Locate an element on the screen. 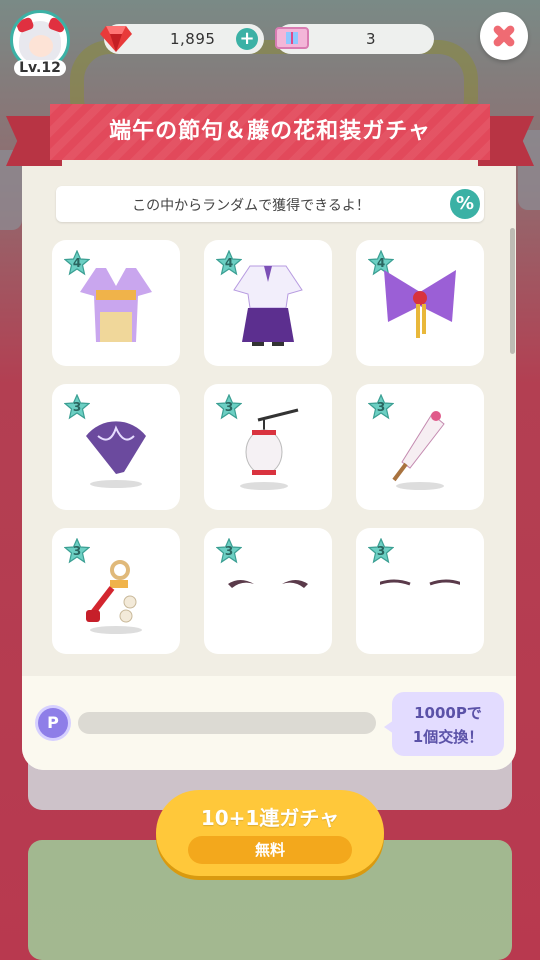  points-icon: P is located at coordinates (53, 723).